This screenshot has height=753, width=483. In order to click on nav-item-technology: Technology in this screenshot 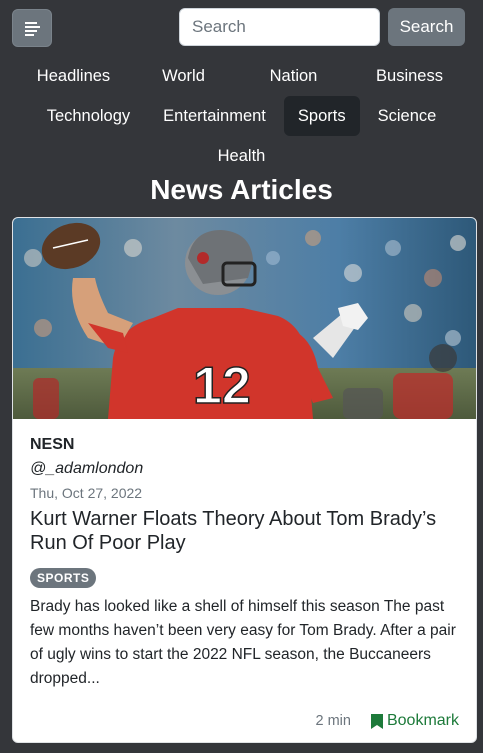, I will do `click(88, 116)`.